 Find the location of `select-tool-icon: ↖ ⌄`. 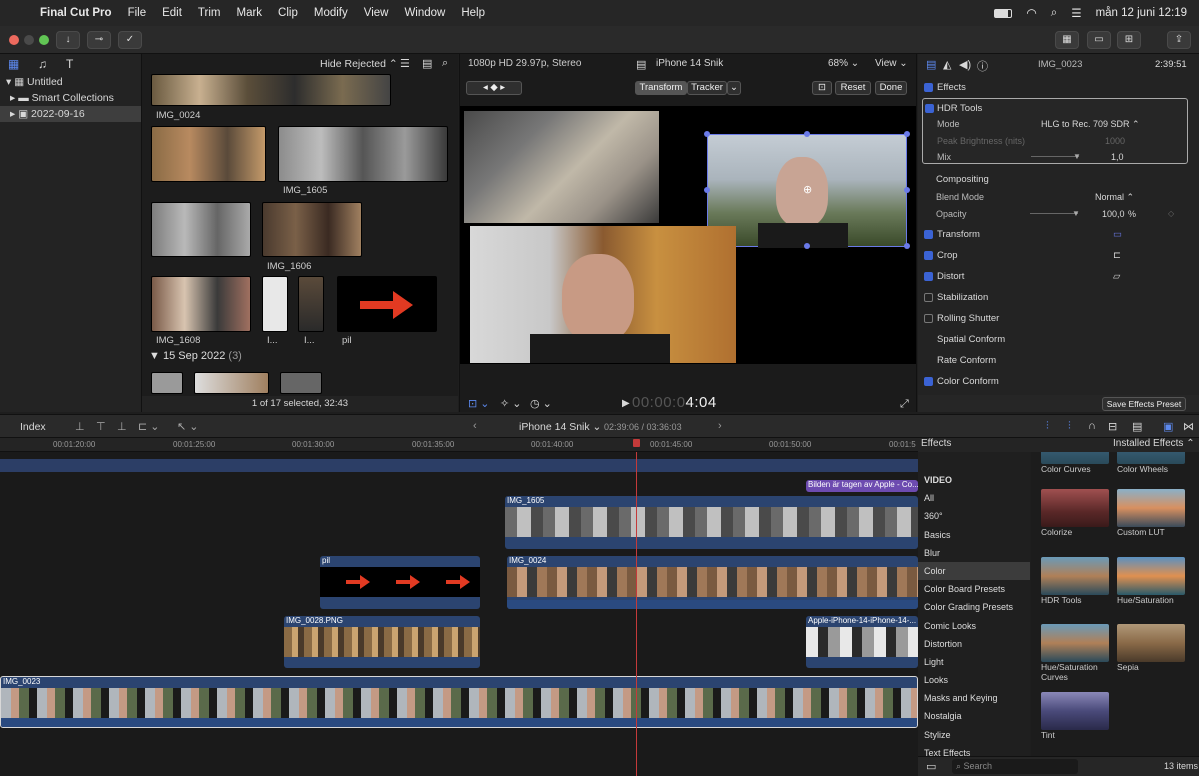

select-tool-icon: ↖ ⌄ is located at coordinates (188, 426).